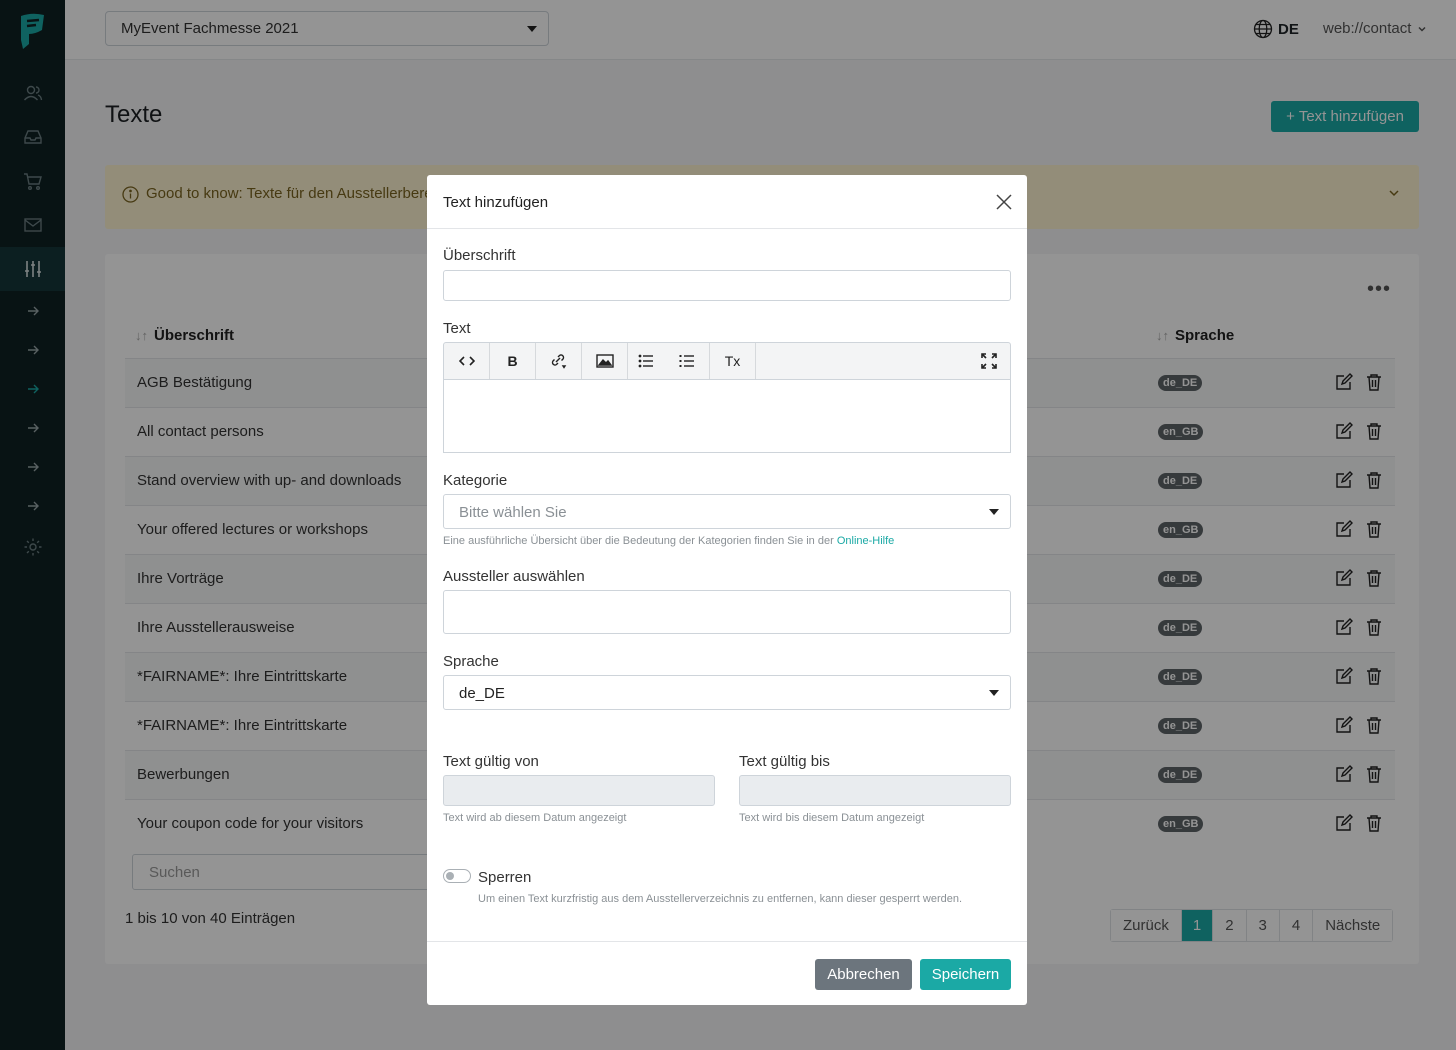 This screenshot has height=1050, width=1456. What do you see at coordinates (505, 877) in the screenshot?
I see `lock-label: Sperren` at bounding box center [505, 877].